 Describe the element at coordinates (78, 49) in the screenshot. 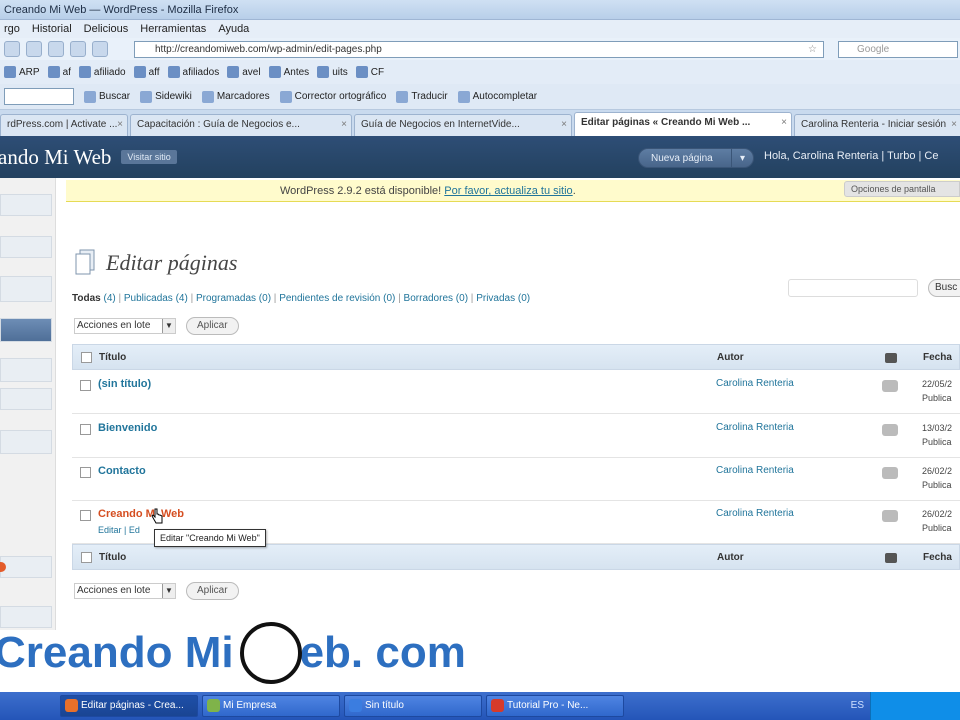

I see `stop-icon` at that location.